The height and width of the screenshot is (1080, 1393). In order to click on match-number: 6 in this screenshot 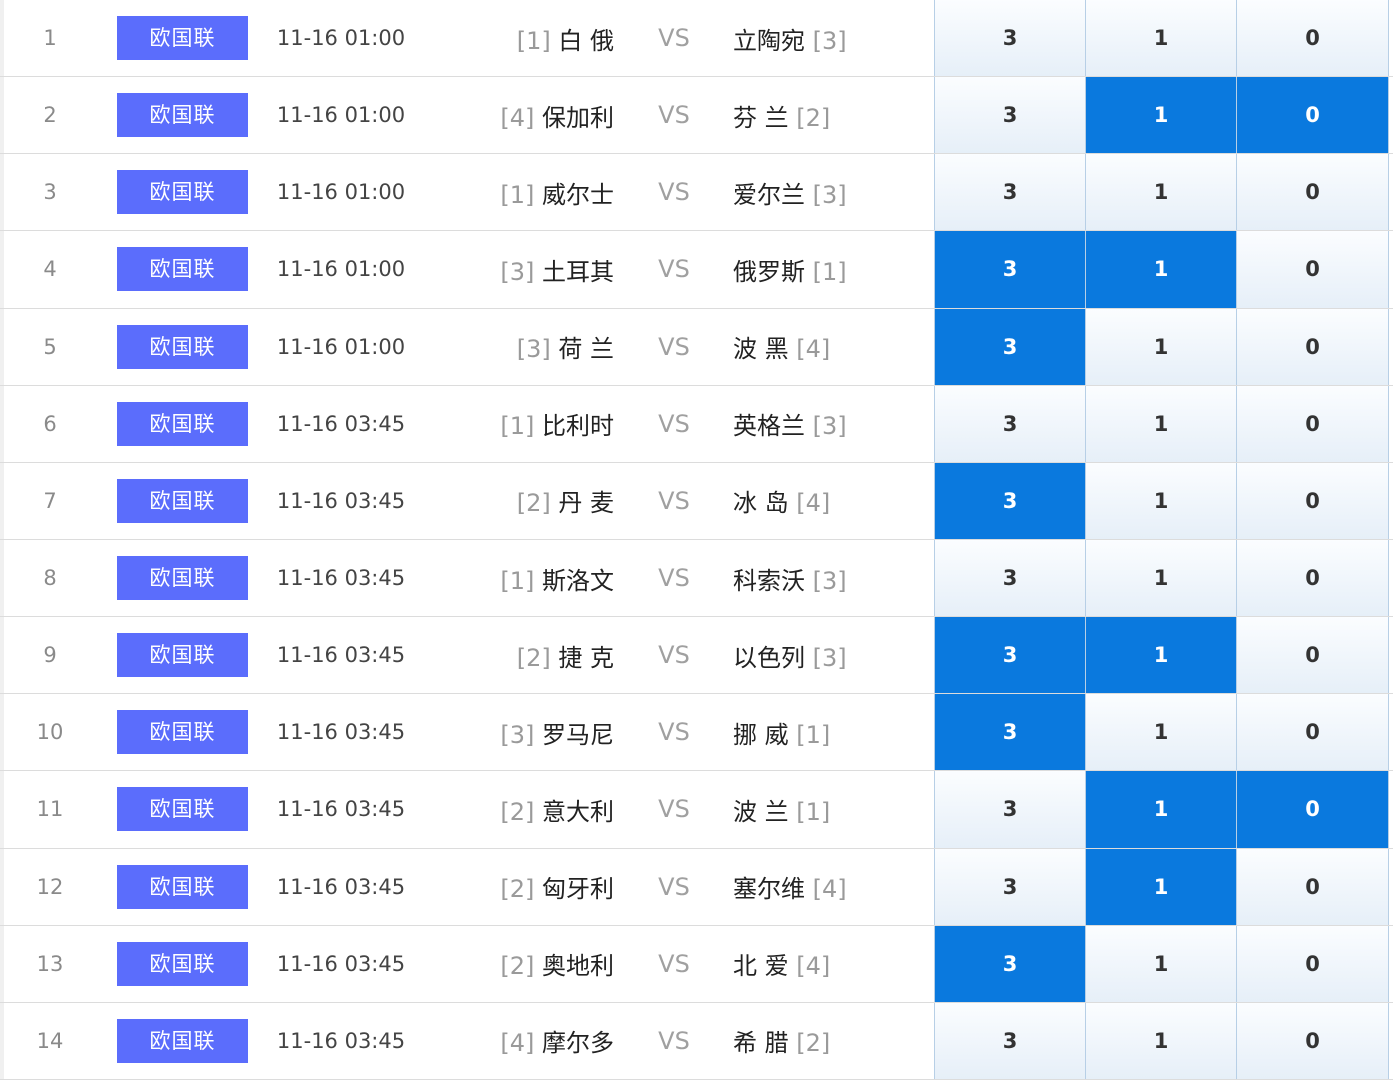, I will do `click(50, 423)`.